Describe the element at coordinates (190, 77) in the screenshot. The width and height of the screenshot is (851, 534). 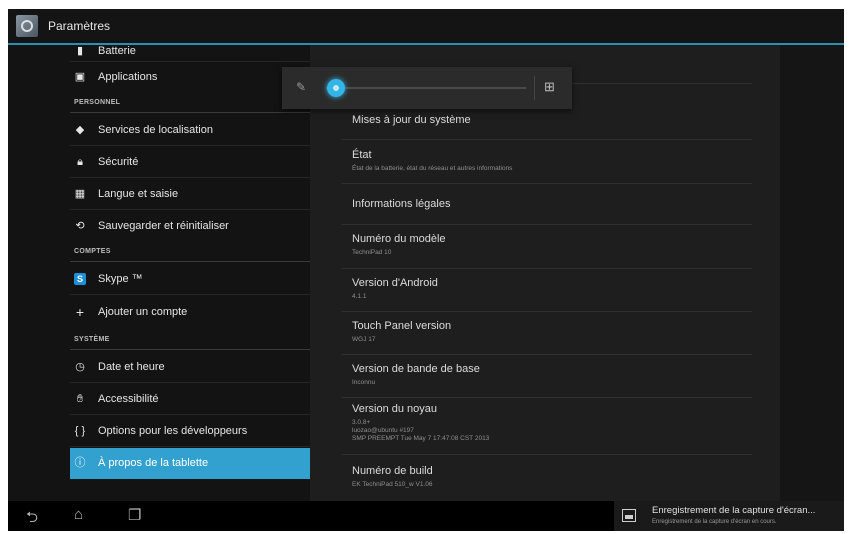
I see `category-applications: ▣ Applications` at that location.